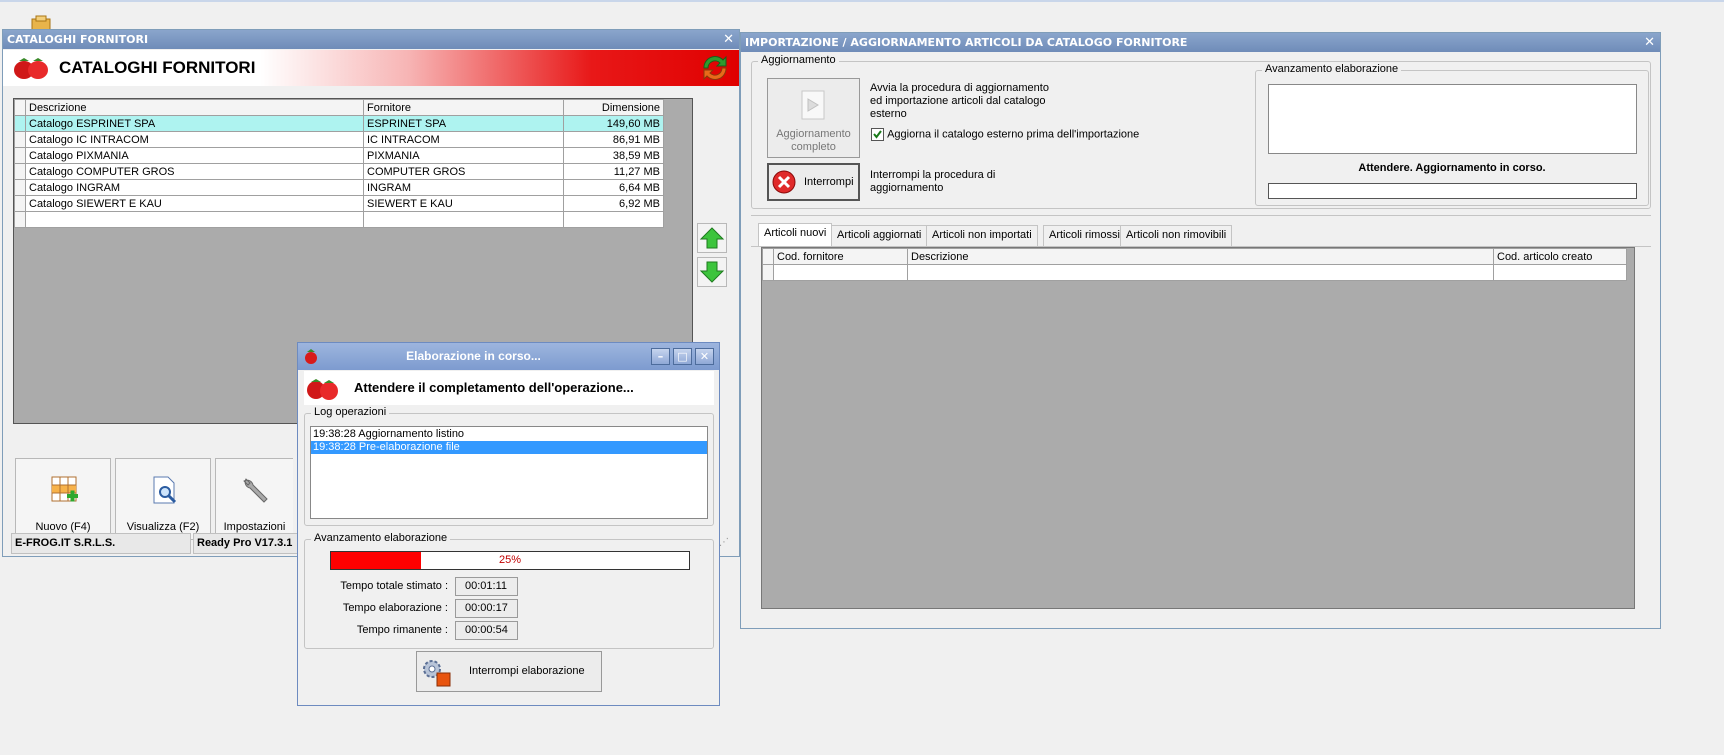 Image resolution: width=1724 pixels, height=755 pixels. What do you see at coordinates (63, 499) in the screenshot?
I see `nuovo-button: Nuovo (F4)` at bounding box center [63, 499].